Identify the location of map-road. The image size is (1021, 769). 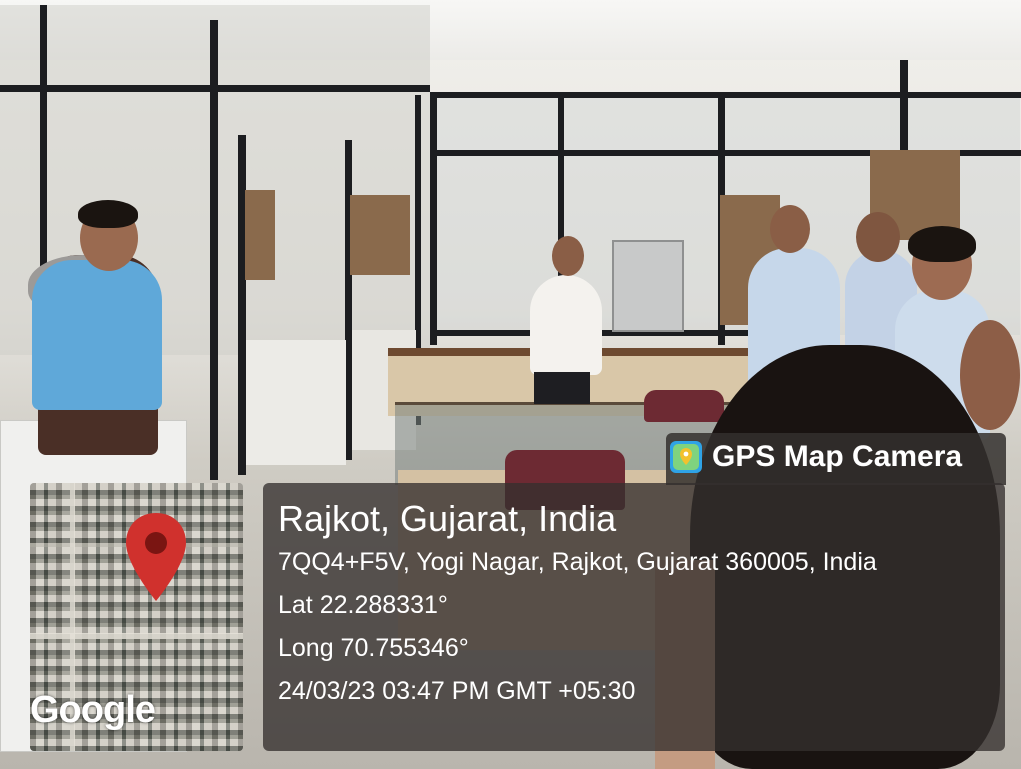
(136, 636).